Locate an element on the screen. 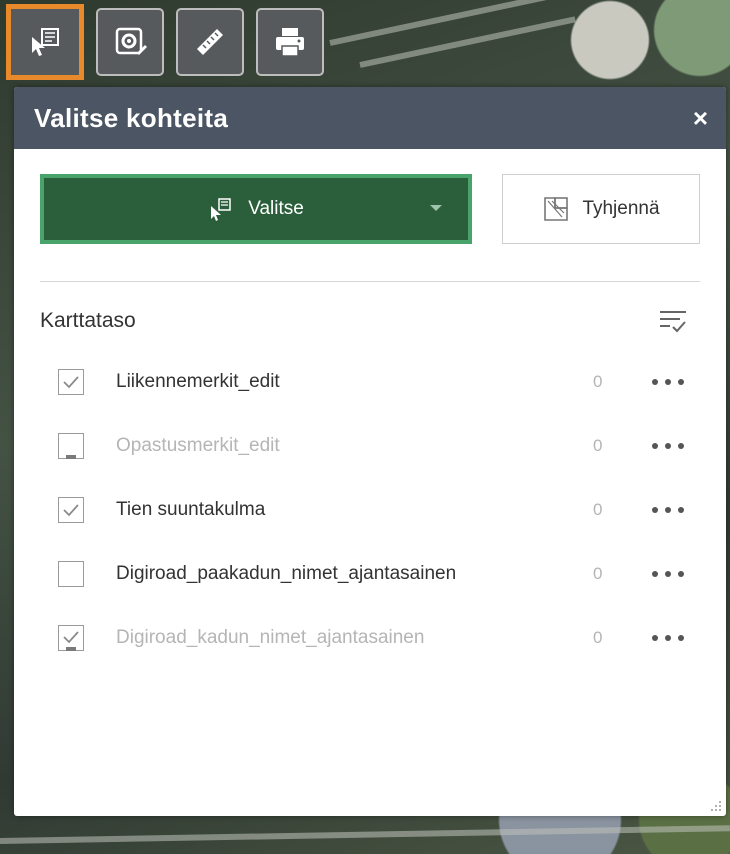 The image size is (730, 854). layer-row: Opastusmerkit_edit 0 is located at coordinates (370, 446).